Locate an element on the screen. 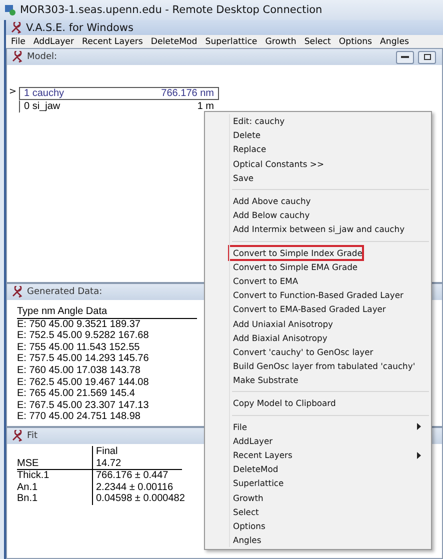  panel-title: Fit is located at coordinates (32, 436).